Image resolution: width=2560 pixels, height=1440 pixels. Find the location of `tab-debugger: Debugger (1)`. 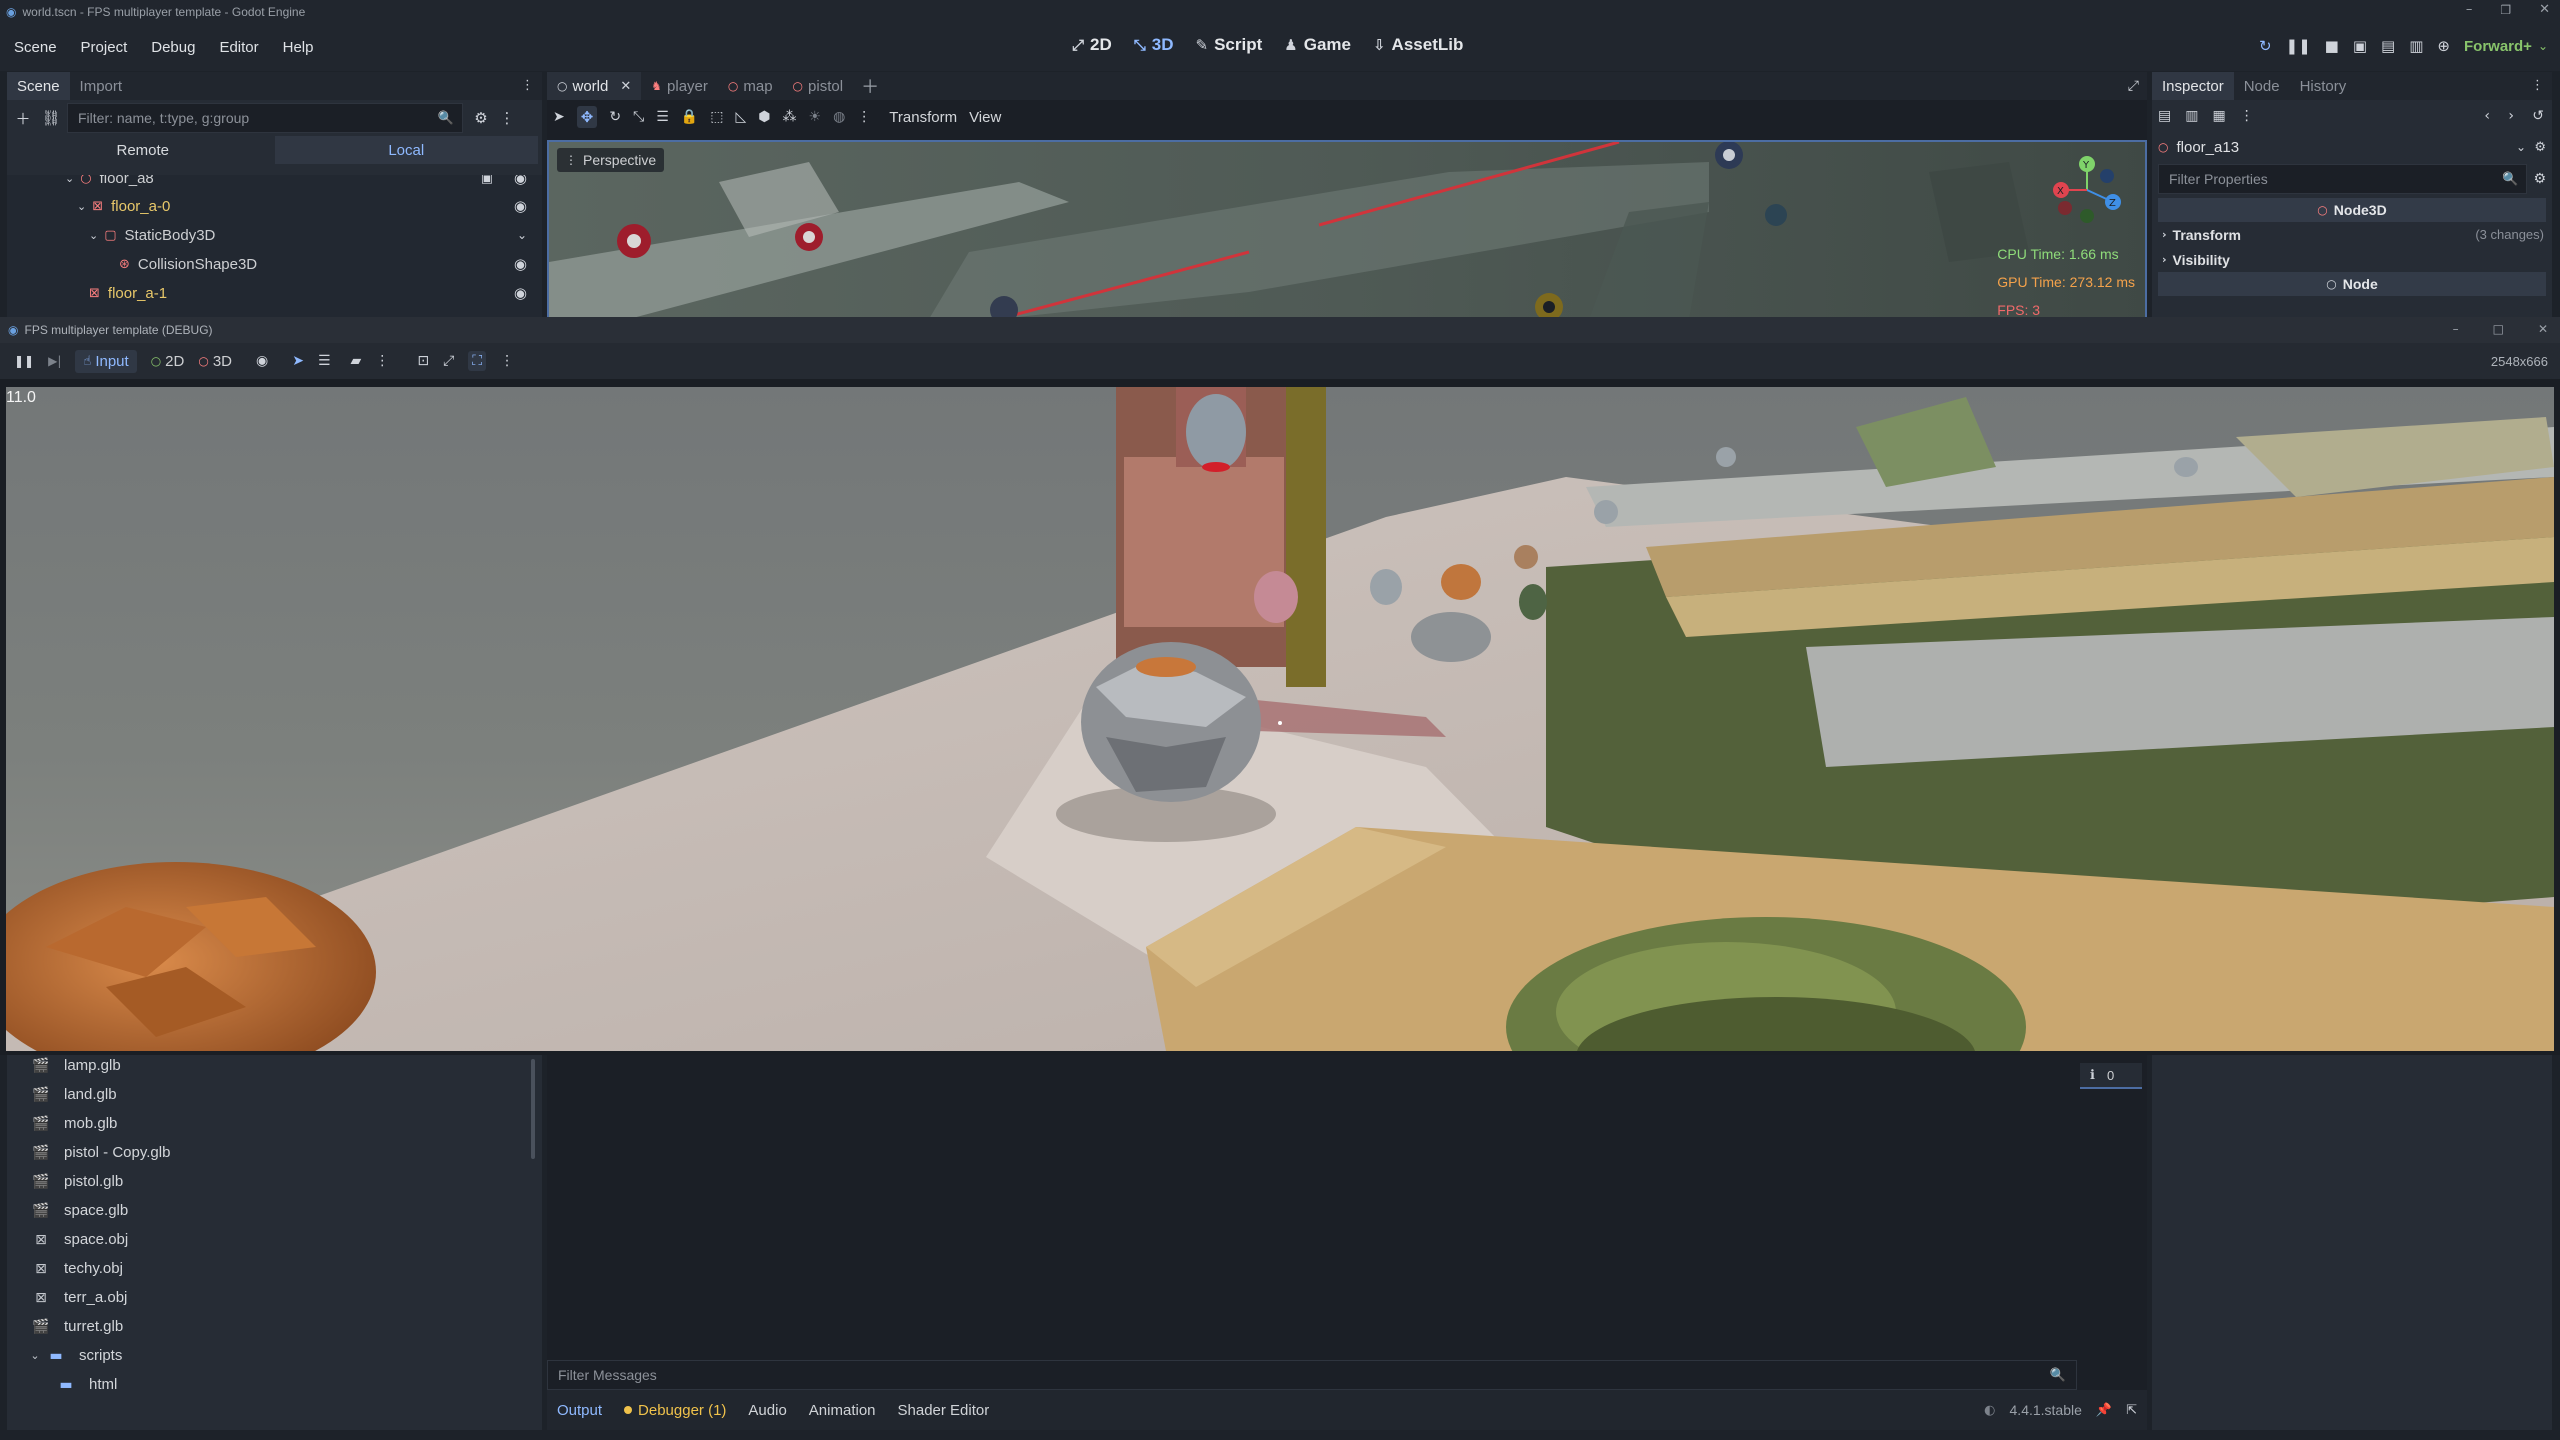

tab-debugger: Debugger (1) is located at coordinates (675, 1410).